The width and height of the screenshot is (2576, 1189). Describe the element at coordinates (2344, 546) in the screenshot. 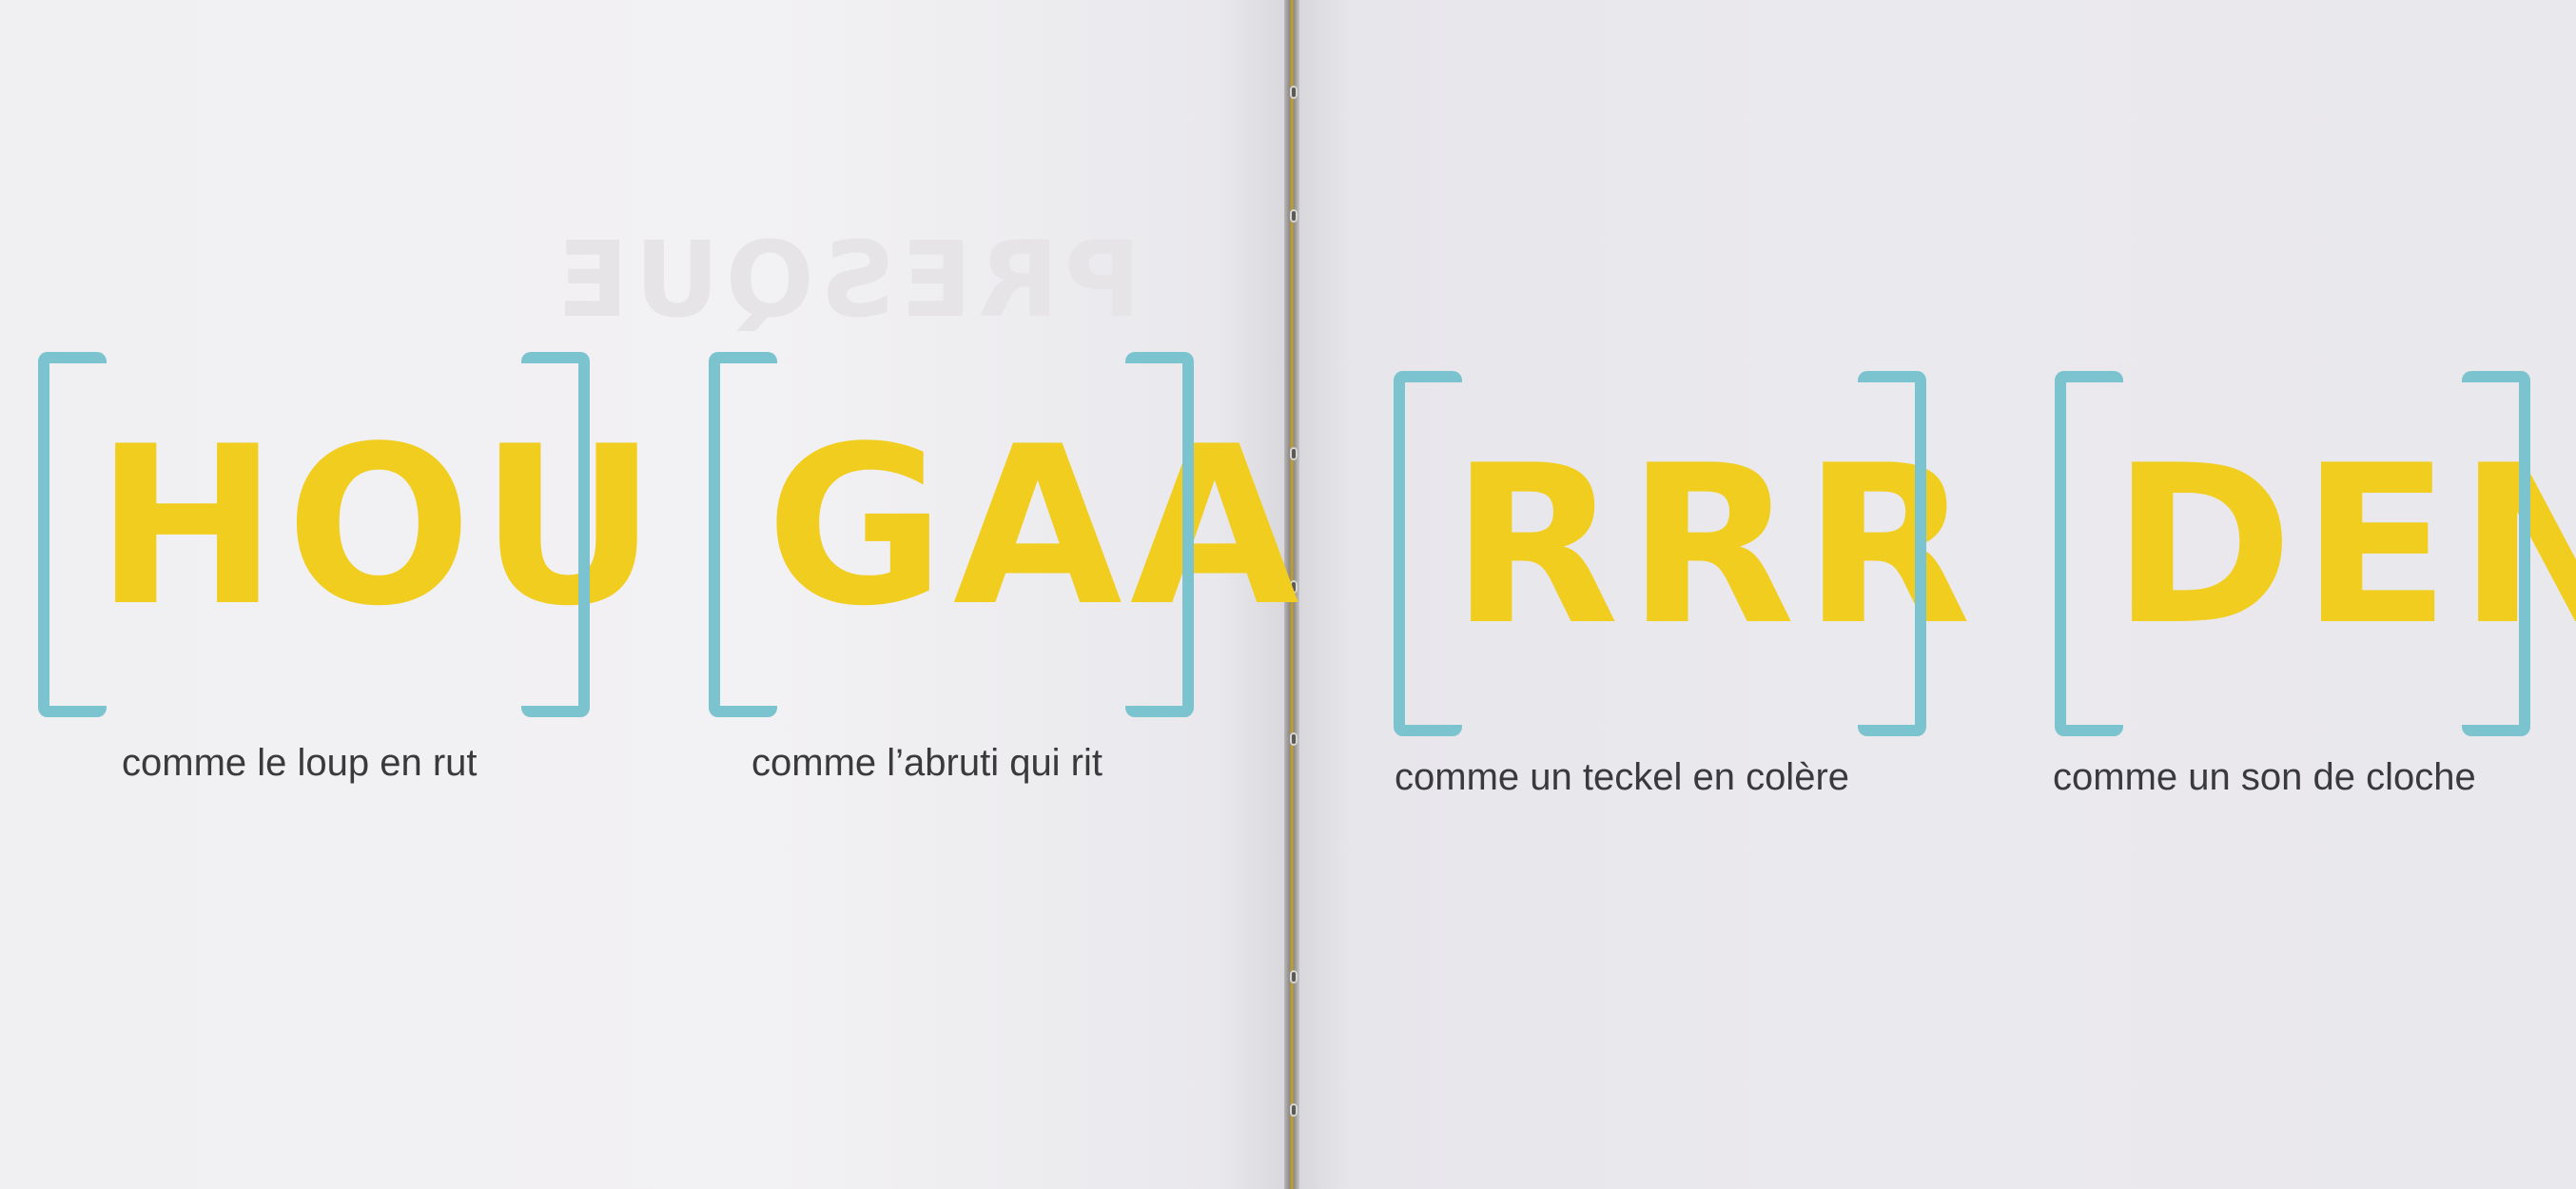

I see `sound-word: DEN` at that location.